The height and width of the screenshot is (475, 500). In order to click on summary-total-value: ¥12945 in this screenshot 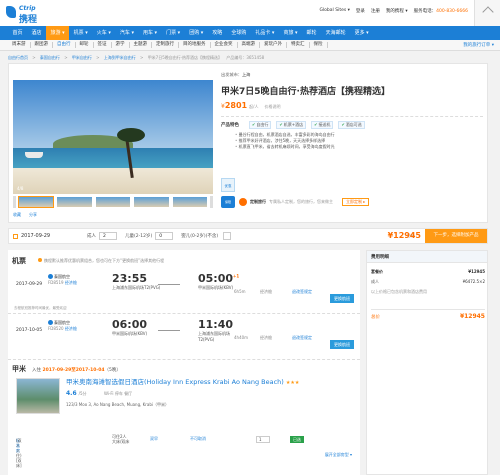, I will do `click(472, 316)`.